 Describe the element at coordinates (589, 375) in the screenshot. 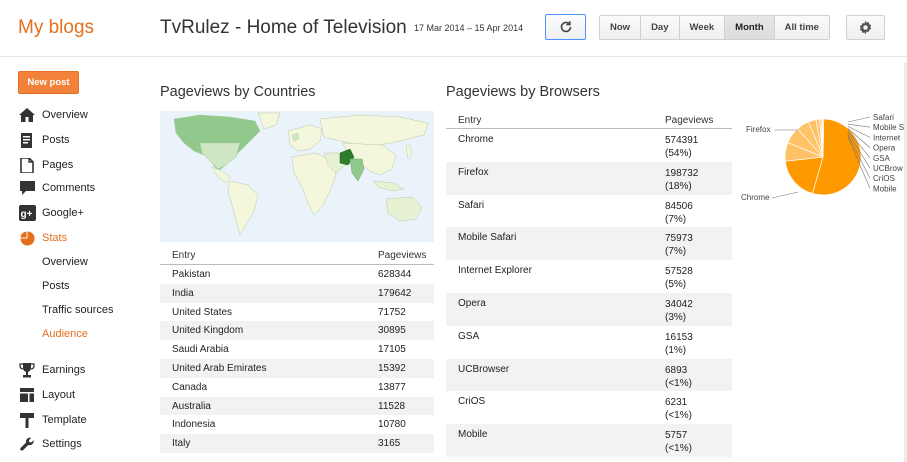

I see `table-row: UCBrowser 6893 (<1%)` at that location.